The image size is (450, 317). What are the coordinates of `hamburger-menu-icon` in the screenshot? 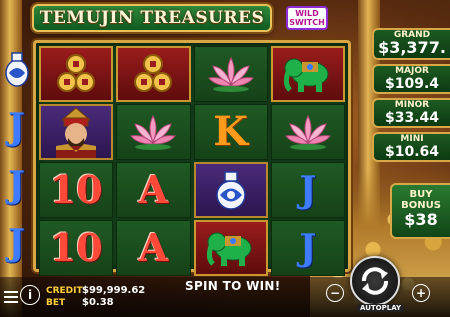 It's located at (11, 297).